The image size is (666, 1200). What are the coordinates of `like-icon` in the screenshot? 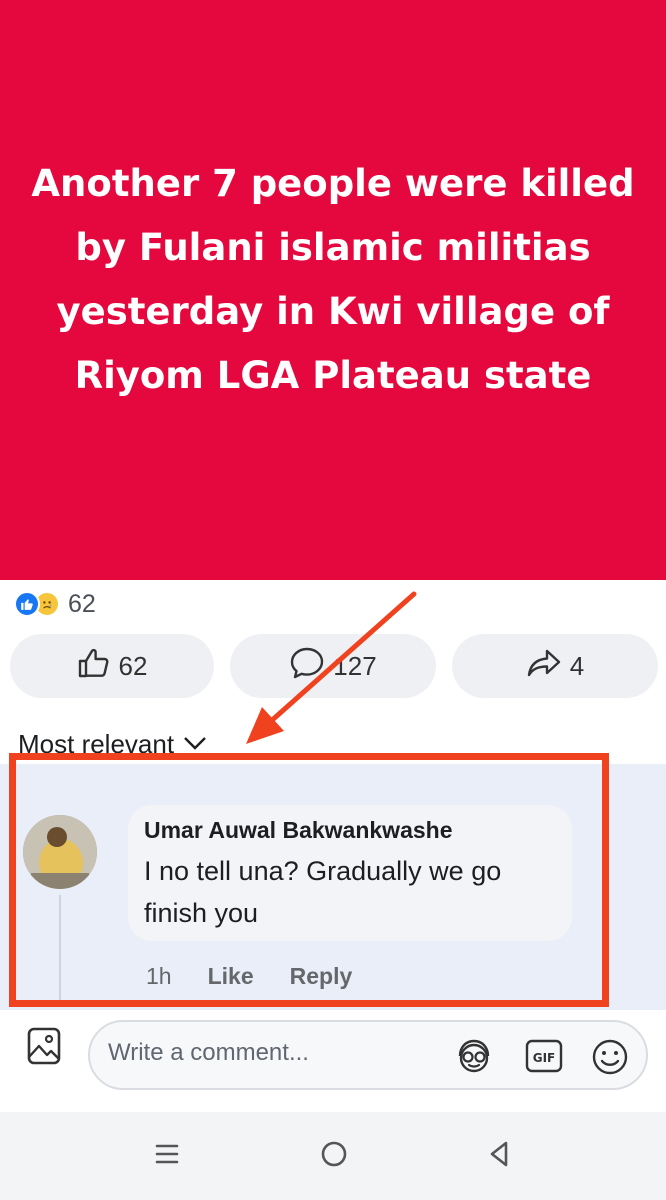 It's located at (27, 604).